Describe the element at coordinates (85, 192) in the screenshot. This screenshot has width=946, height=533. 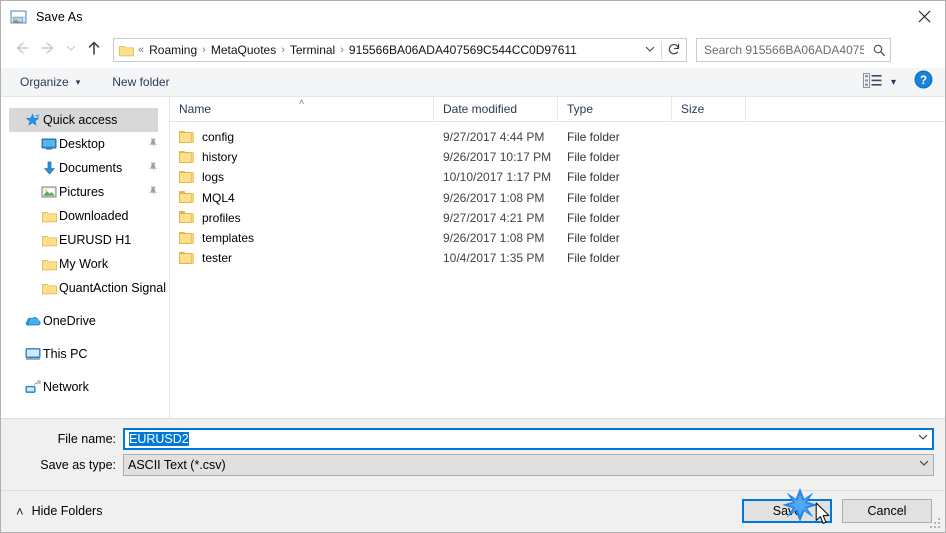
I see `sidebar-item-pictures: Pictures` at that location.